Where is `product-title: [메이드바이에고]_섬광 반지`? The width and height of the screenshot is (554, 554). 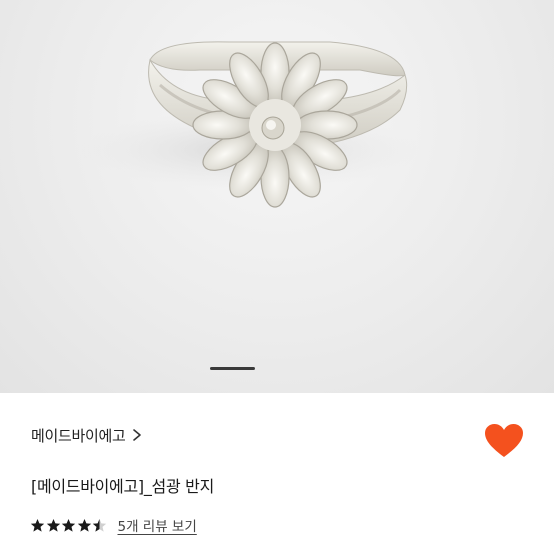
product-title: [메이드바이에고]_섬광 반지 is located at coordinates (122, 486).